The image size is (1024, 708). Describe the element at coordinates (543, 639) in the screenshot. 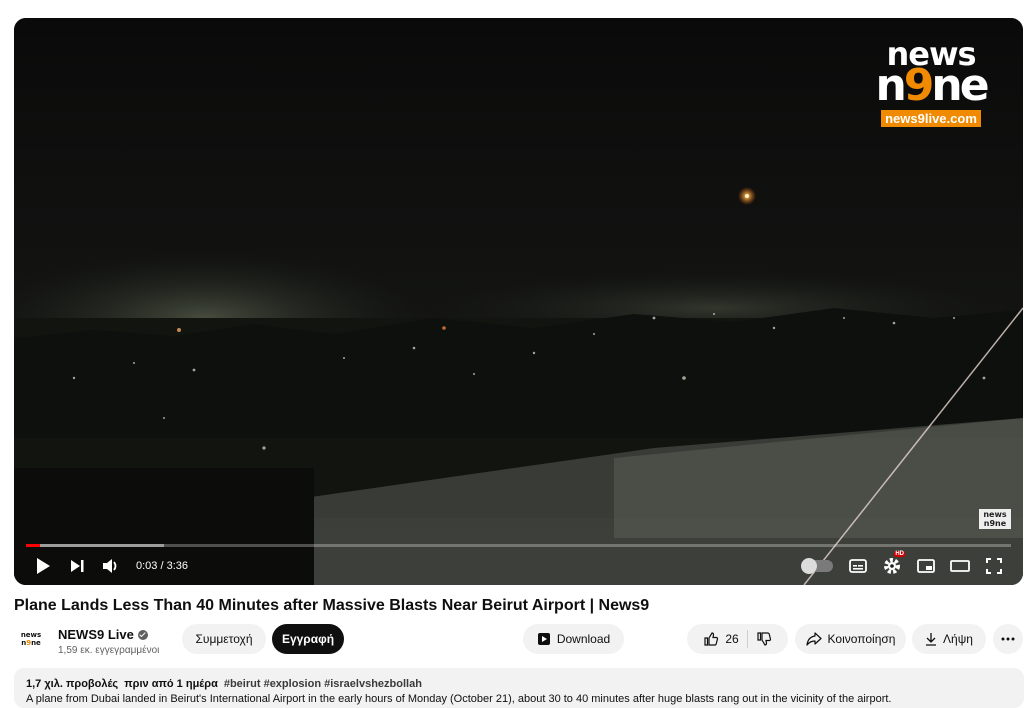

I see `download-icon` at that location.